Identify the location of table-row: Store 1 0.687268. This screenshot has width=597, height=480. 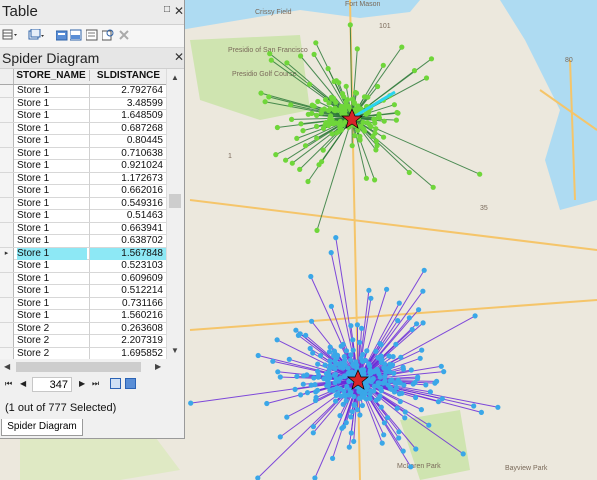
(83, 128).